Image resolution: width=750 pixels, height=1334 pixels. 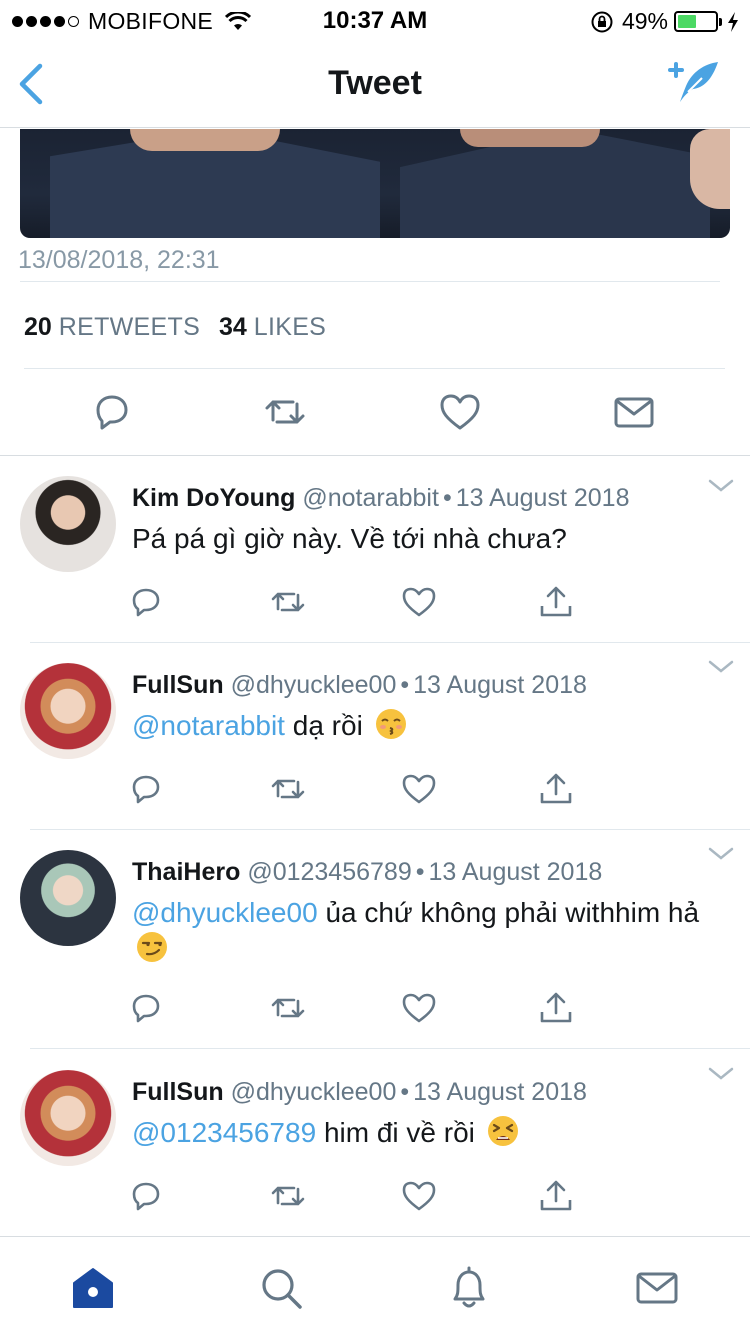 What do you see at coordinates (290, 327) in the screenshot?
I see `likes-label: LIKES` at bounding box center [290, 327].